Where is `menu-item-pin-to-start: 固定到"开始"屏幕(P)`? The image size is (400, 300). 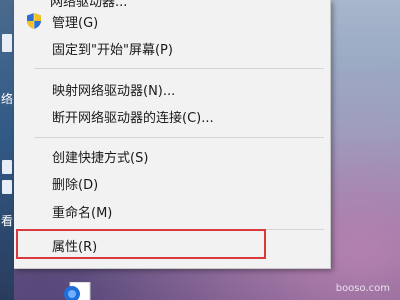 menu-item-pin-to-start: 固定到"开始"屏幕(P) is located at coordinates (172, 48).